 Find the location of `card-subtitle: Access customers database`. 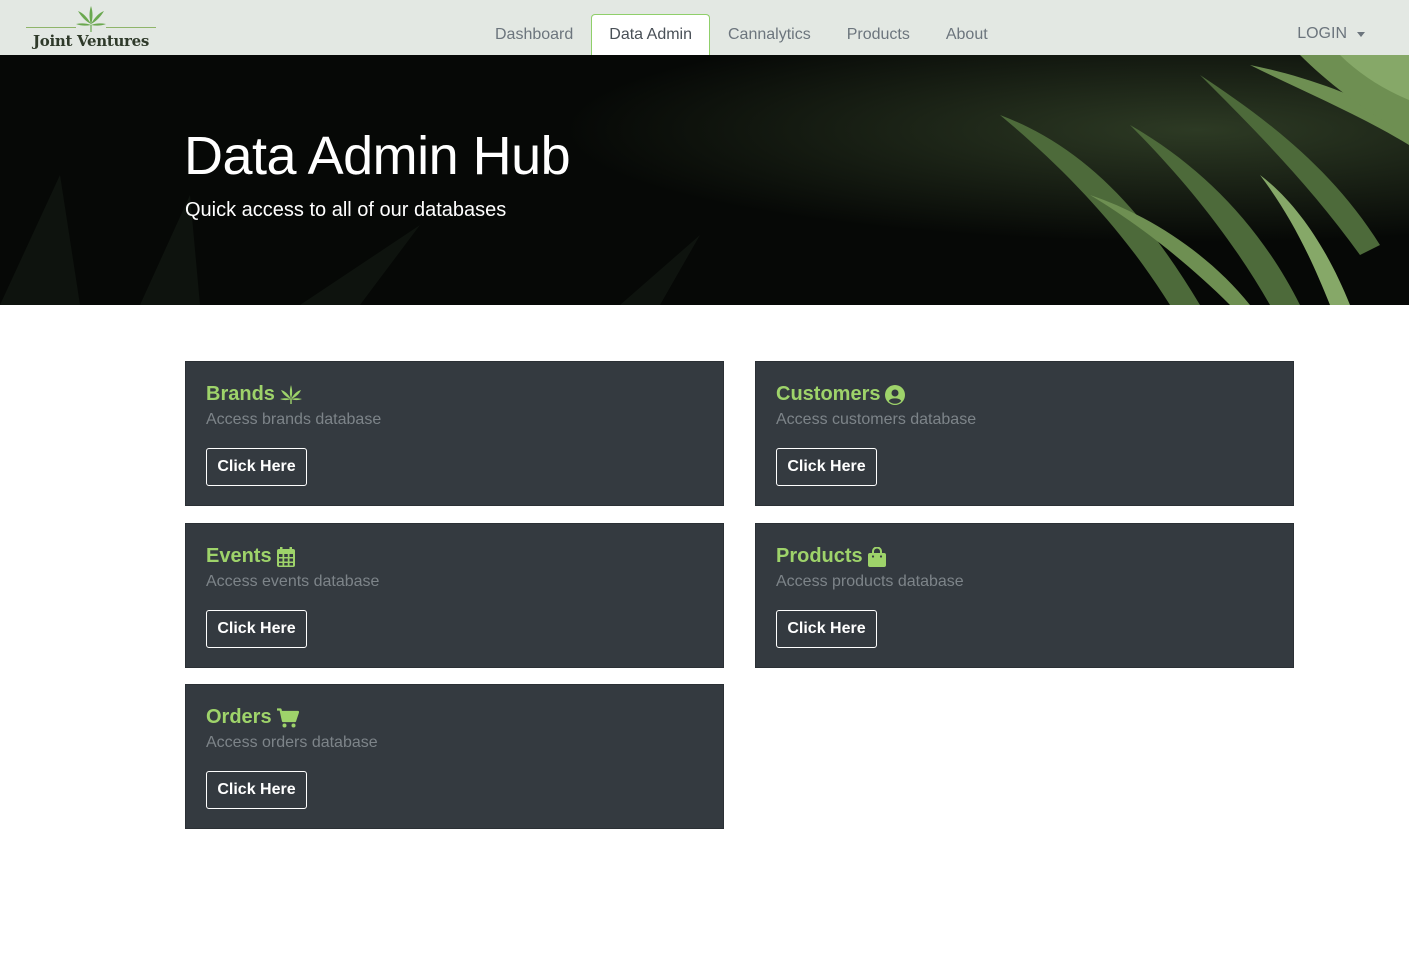

card-subtitle: Access customers database is located at coordinates (876, 419).